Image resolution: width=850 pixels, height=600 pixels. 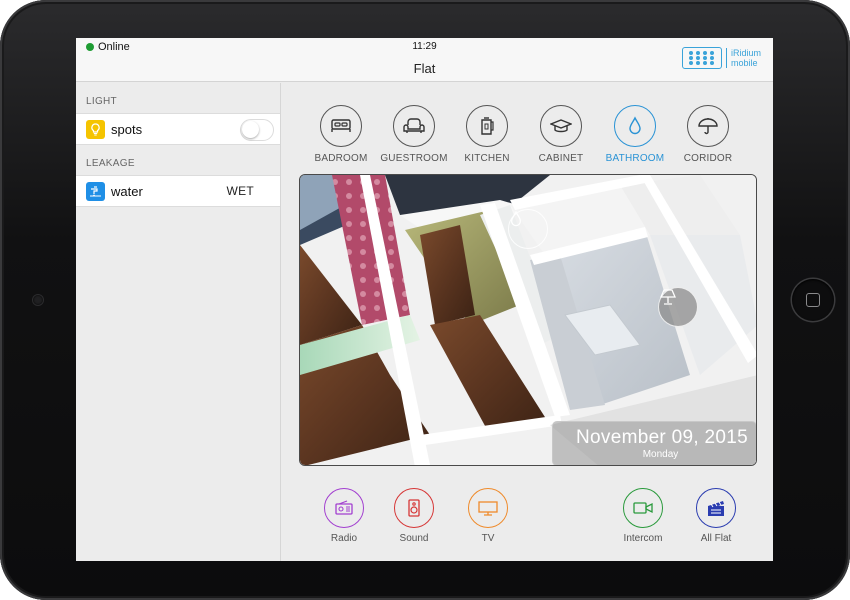 I want to click on lamp-icon, so click(x=678, y=307).